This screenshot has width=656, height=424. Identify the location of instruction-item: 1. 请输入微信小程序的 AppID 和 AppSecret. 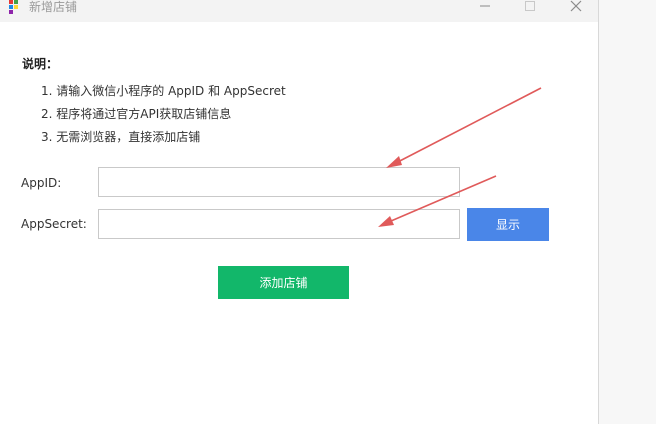
(163, 91).